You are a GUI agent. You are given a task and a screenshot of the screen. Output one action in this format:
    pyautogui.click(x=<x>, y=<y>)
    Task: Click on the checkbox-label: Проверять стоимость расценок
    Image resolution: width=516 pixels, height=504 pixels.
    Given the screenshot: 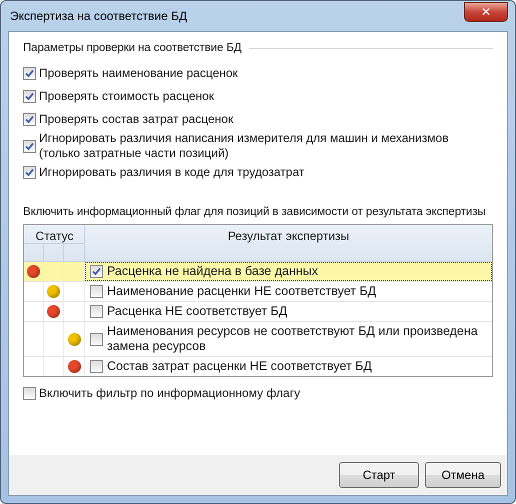 What is the action you would take?
    pyautogui.click(x=126, y=96)
    